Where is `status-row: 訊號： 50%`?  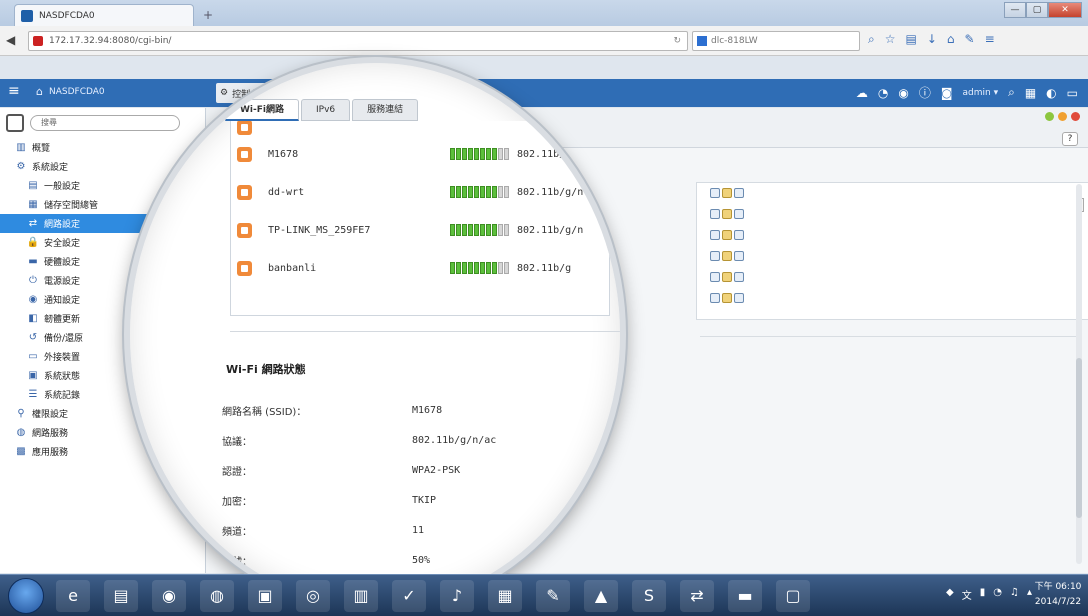 status-row: 訊號： 50% is located at coordinates (387, 560).